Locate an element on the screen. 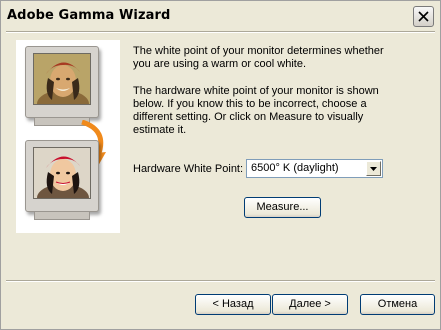 This screenshot has width=441, height=330. close-button is located at coordinates (423, 16).